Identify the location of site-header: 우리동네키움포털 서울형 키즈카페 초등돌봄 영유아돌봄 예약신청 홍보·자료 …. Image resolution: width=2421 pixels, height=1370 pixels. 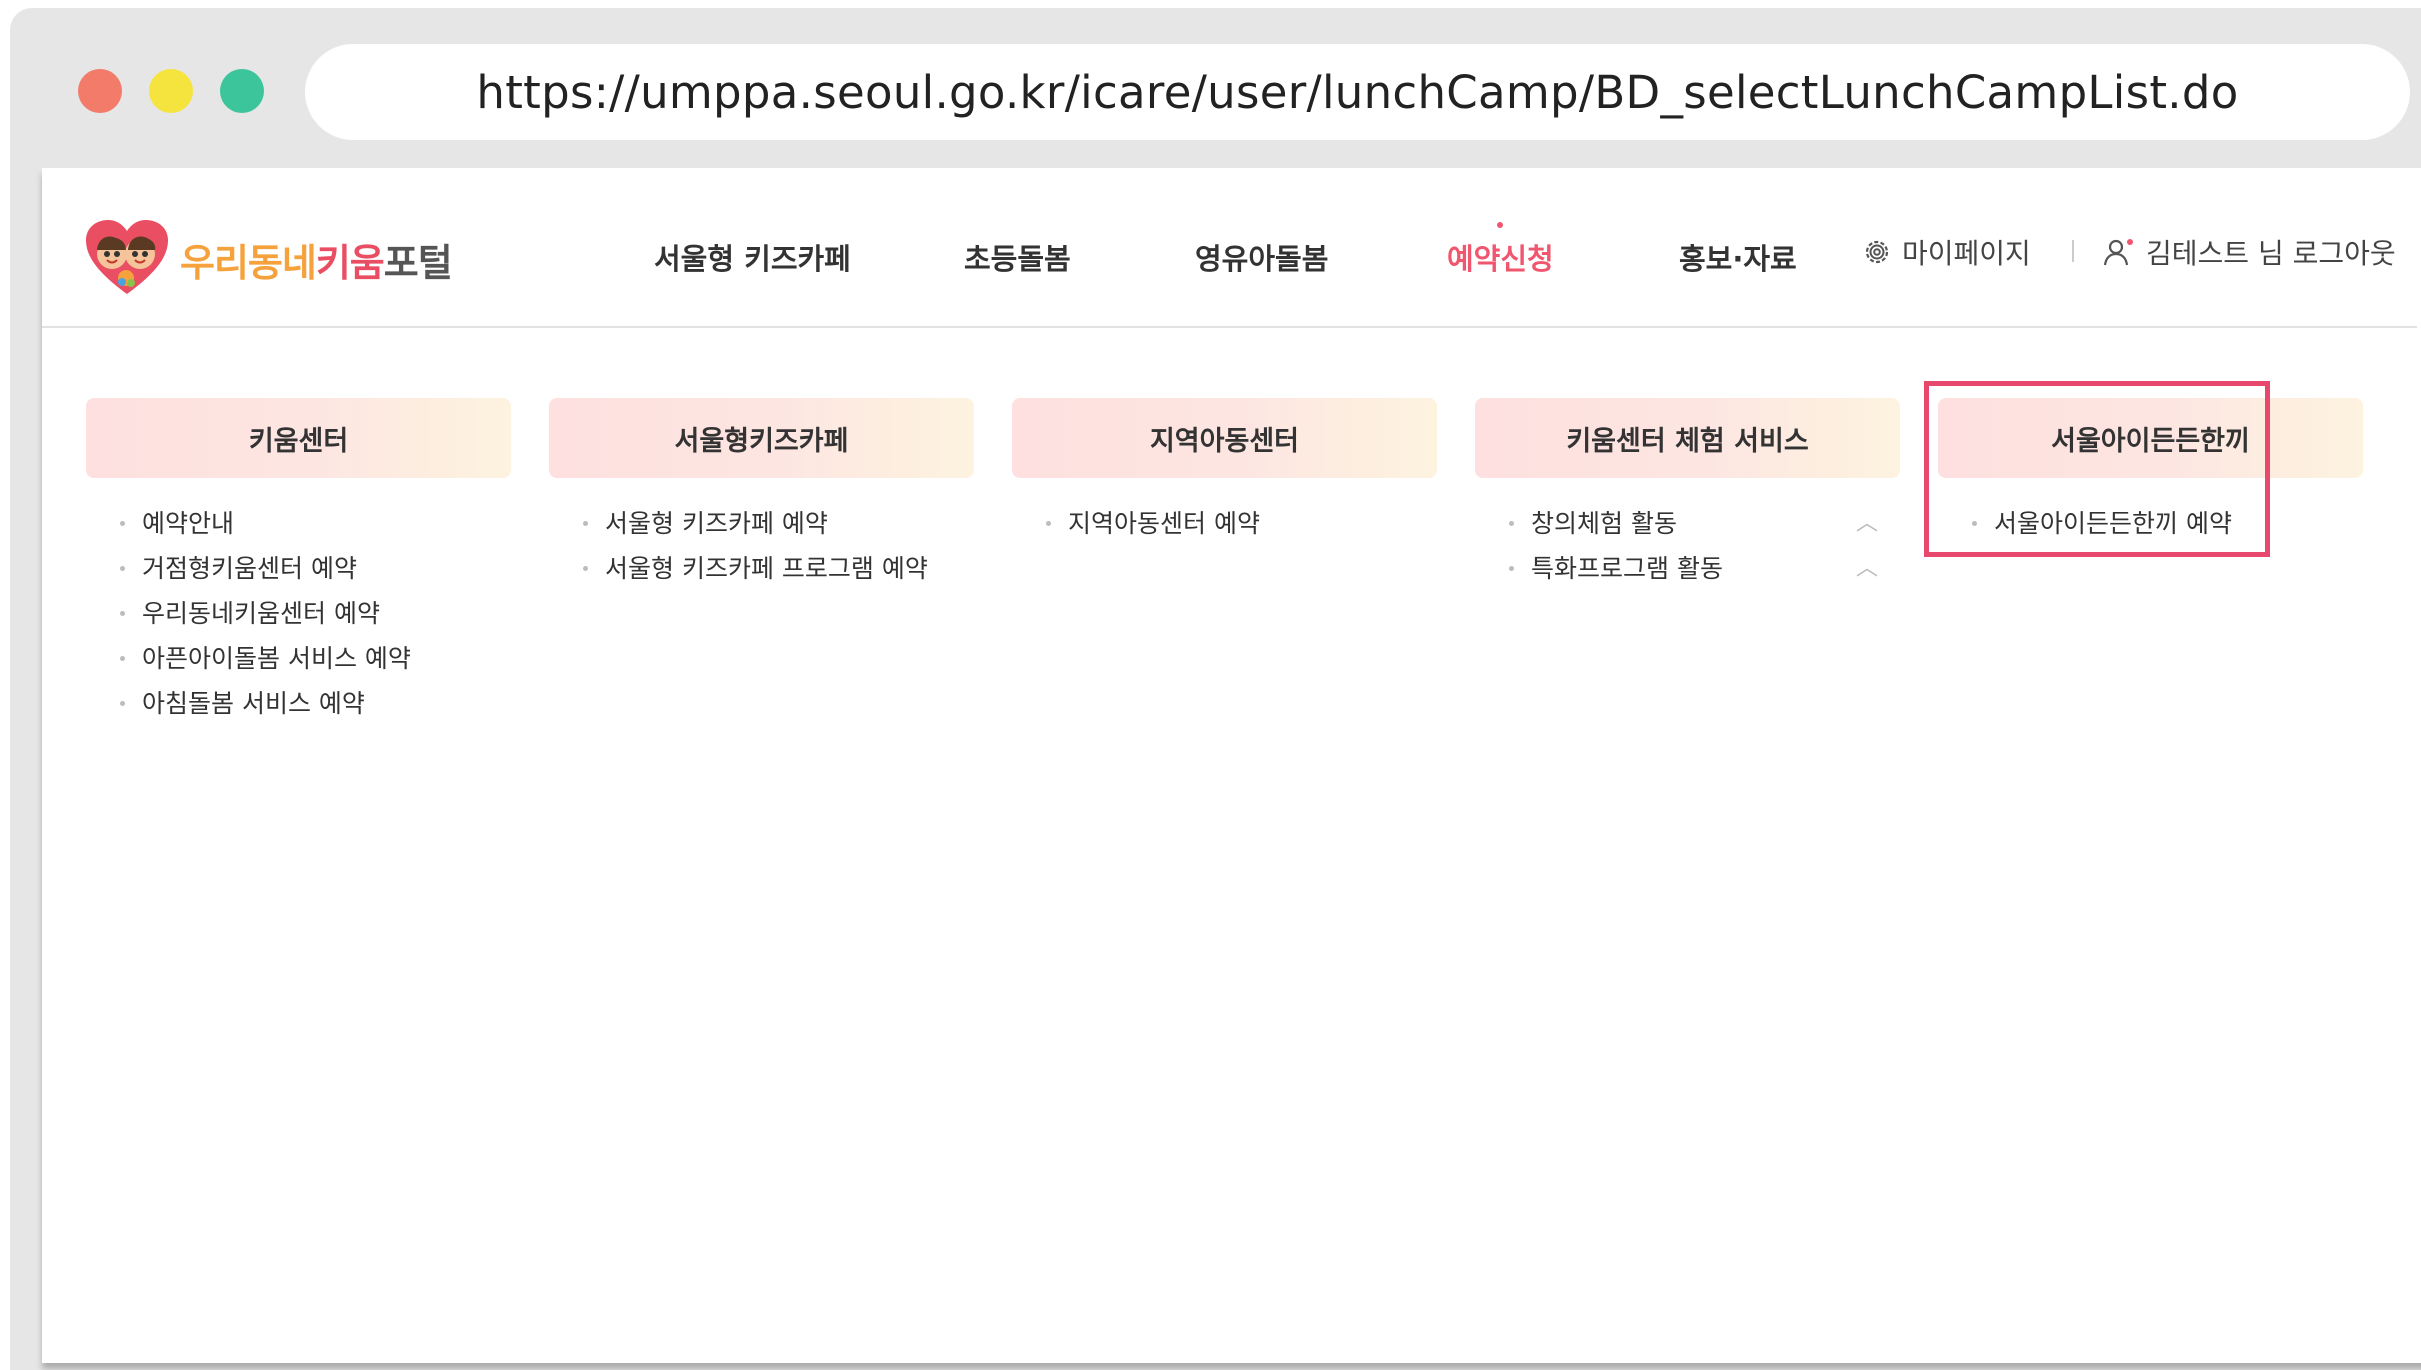
(1229, 248).